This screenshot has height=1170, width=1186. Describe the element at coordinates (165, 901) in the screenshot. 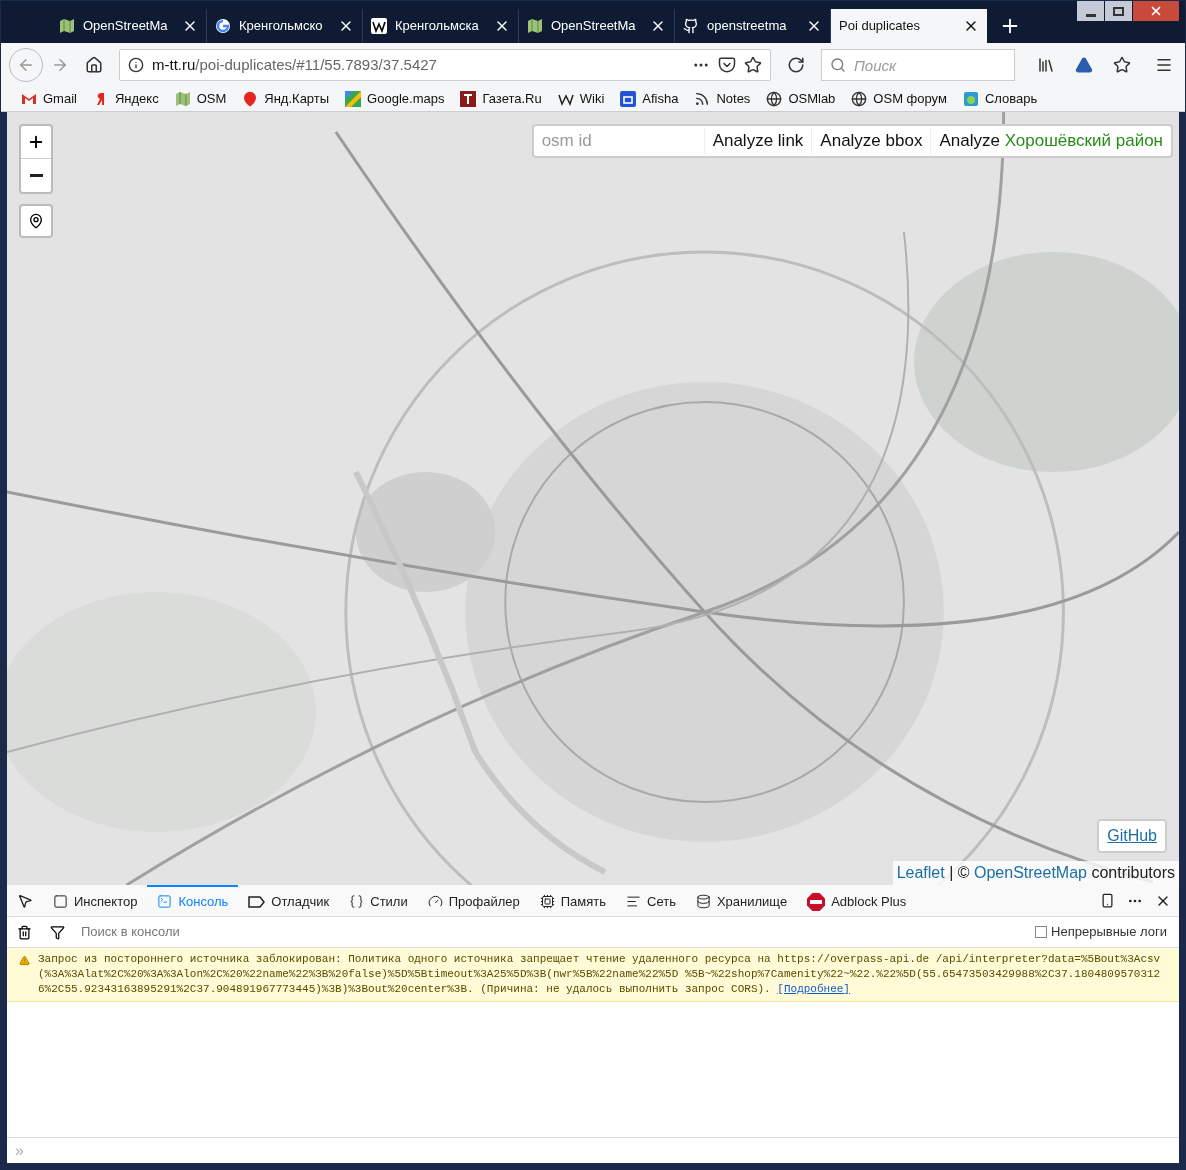

I see `console-icon` at that location.